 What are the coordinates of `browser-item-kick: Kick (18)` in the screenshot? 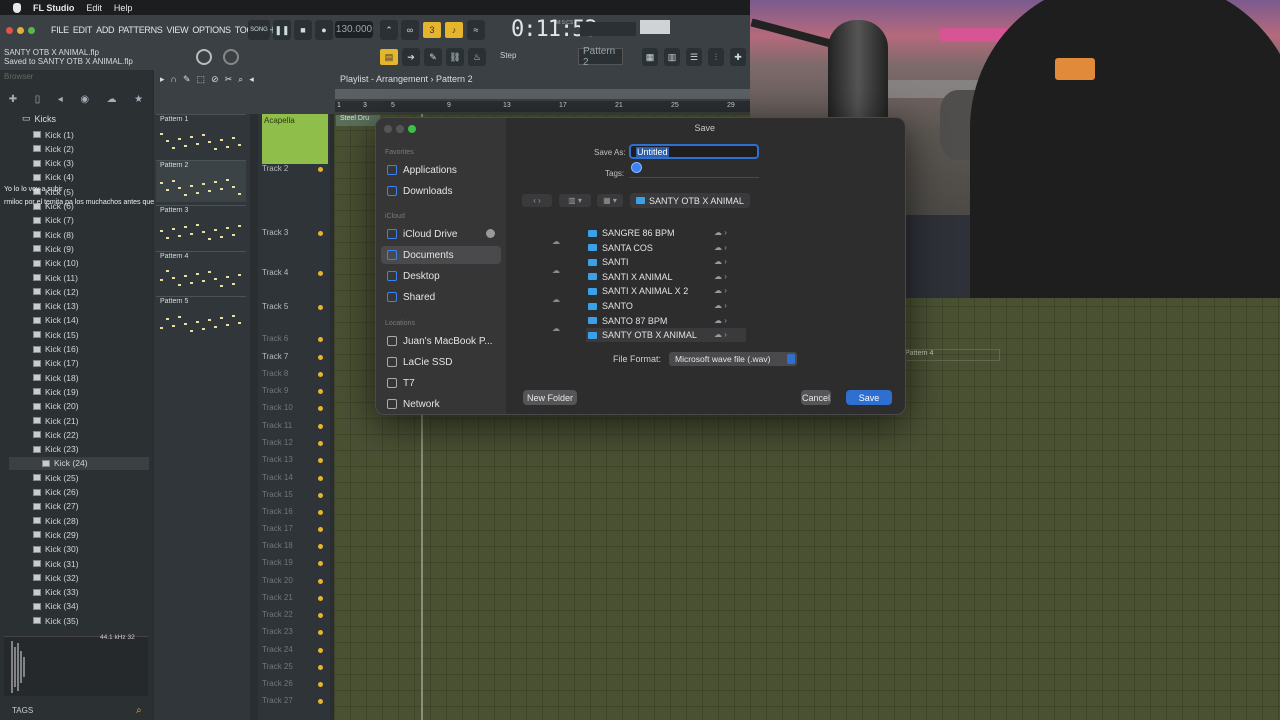 It's located at (56, 377).